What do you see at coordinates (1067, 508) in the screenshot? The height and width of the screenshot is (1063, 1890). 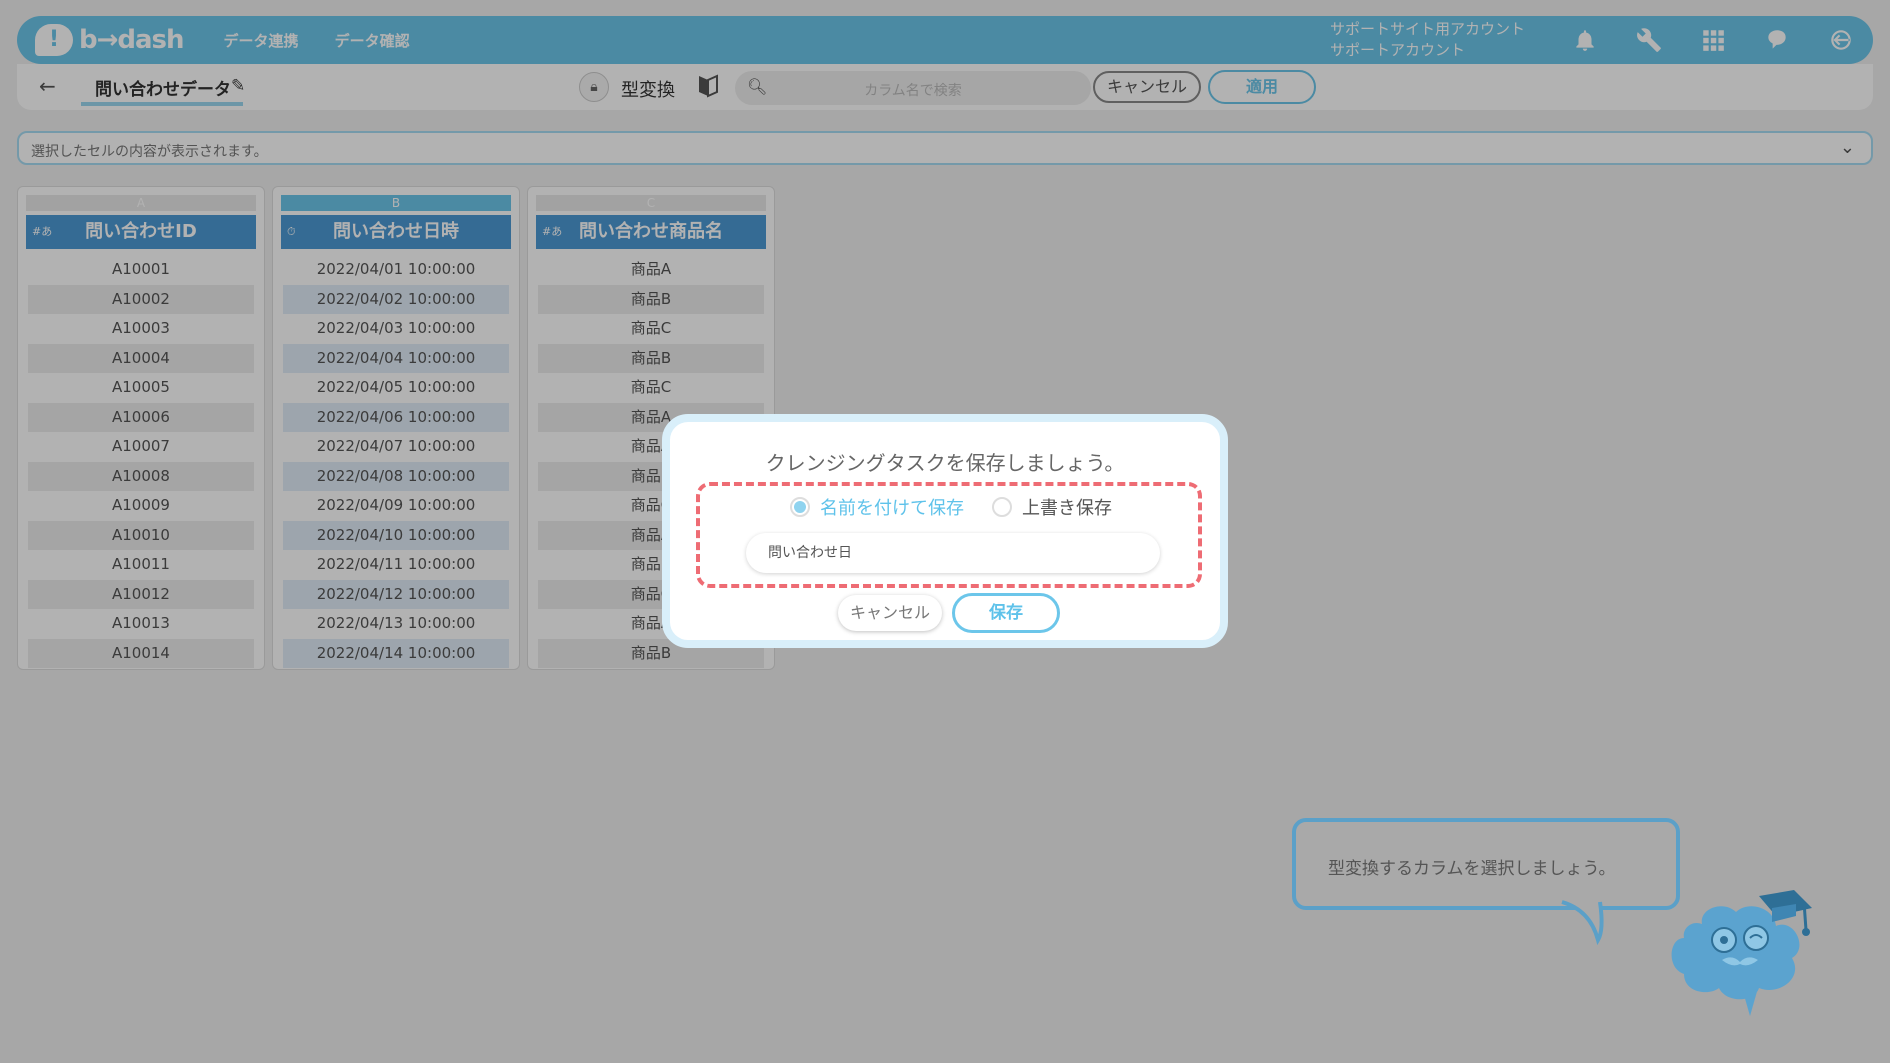 I see `radio-overwrite-label: 上書き保存` at bounding box center [1067, 508].